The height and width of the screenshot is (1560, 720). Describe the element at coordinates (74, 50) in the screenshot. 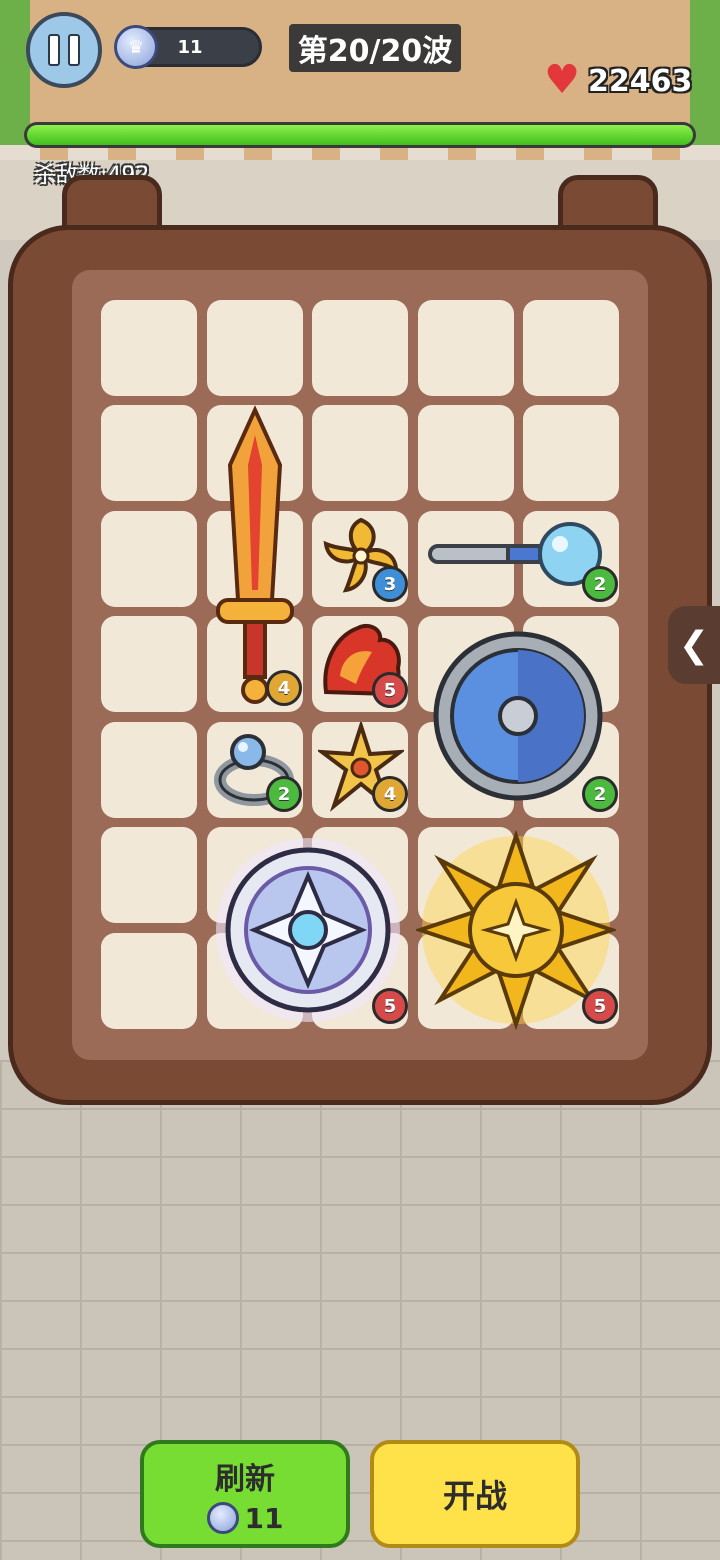

I see `pause-icon-bar` at that location.